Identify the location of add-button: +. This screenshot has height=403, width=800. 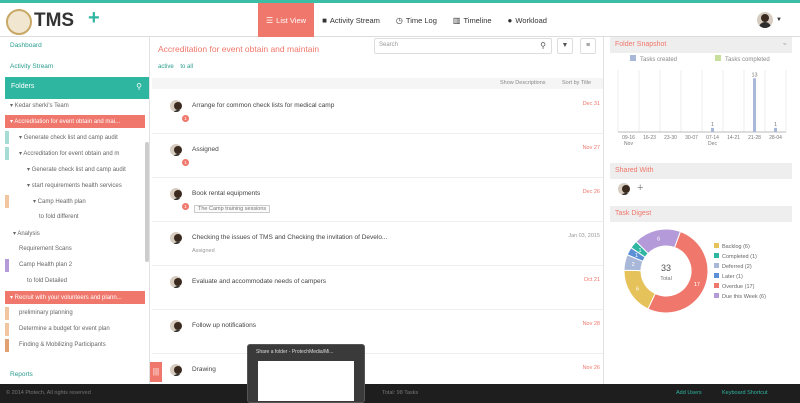
(94, 18).